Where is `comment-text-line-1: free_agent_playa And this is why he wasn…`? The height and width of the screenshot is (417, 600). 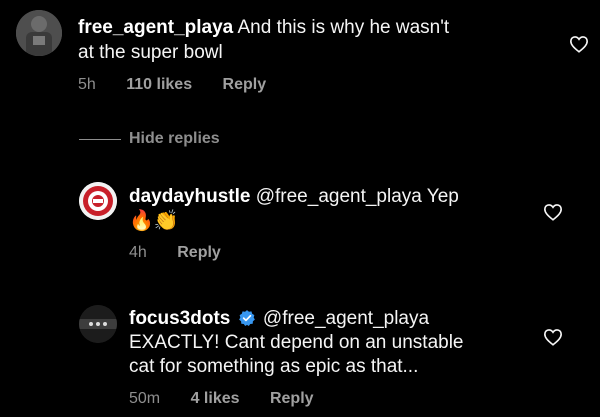
comment-text-line-1: free_agent_playa And this is why he wasn… is located at coordinates (263, 28).